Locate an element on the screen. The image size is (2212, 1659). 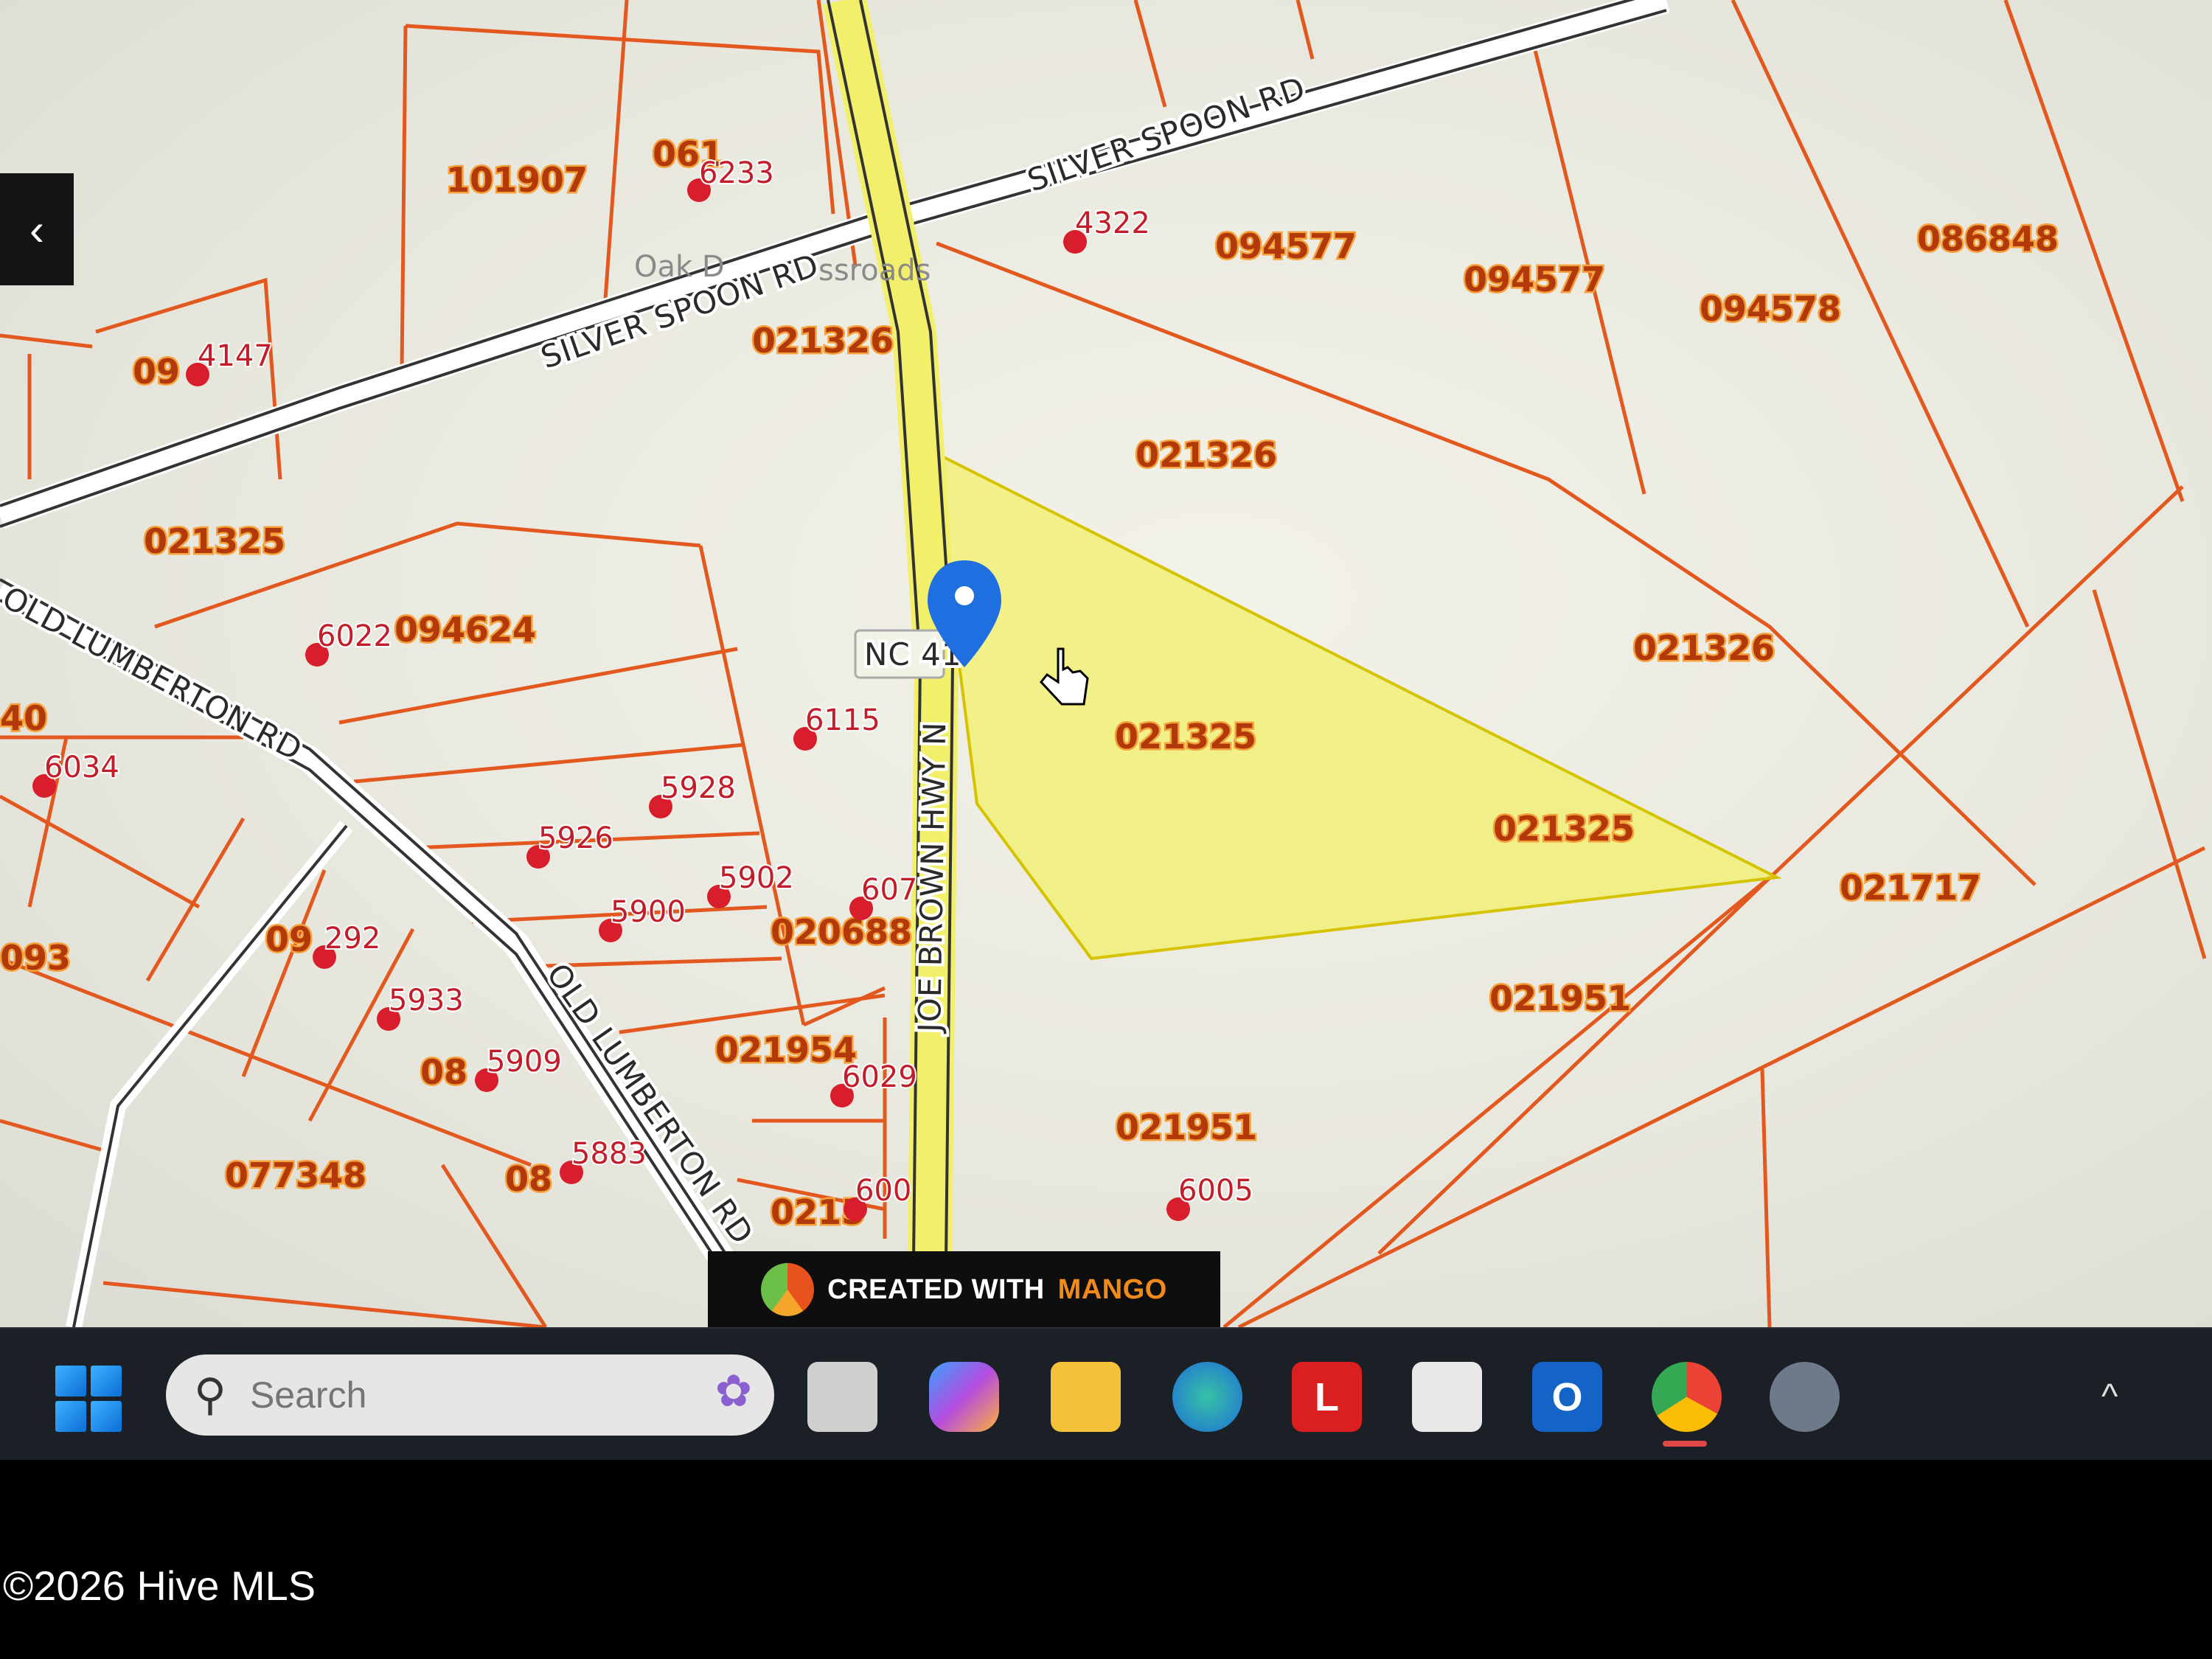
road-label: JOE BROWN HWY N is located at coordinates (932, 877).